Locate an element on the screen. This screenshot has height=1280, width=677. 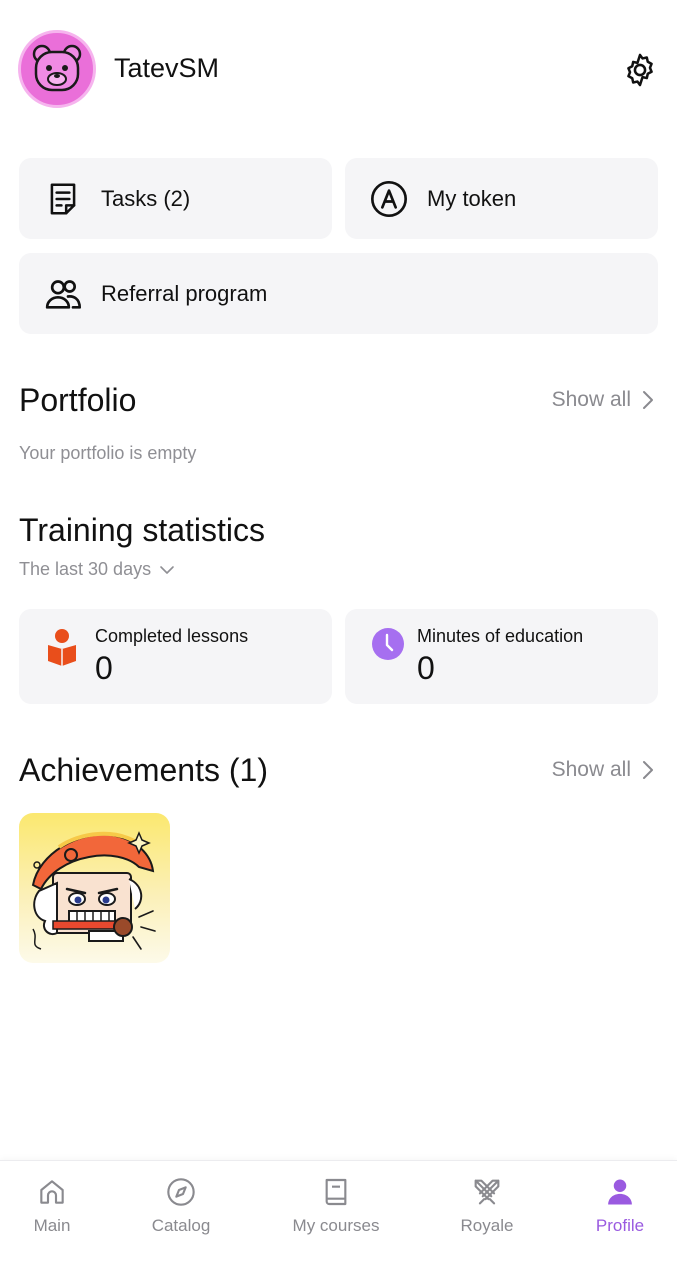
username: TatevSM is located at coordinates (167, 68).